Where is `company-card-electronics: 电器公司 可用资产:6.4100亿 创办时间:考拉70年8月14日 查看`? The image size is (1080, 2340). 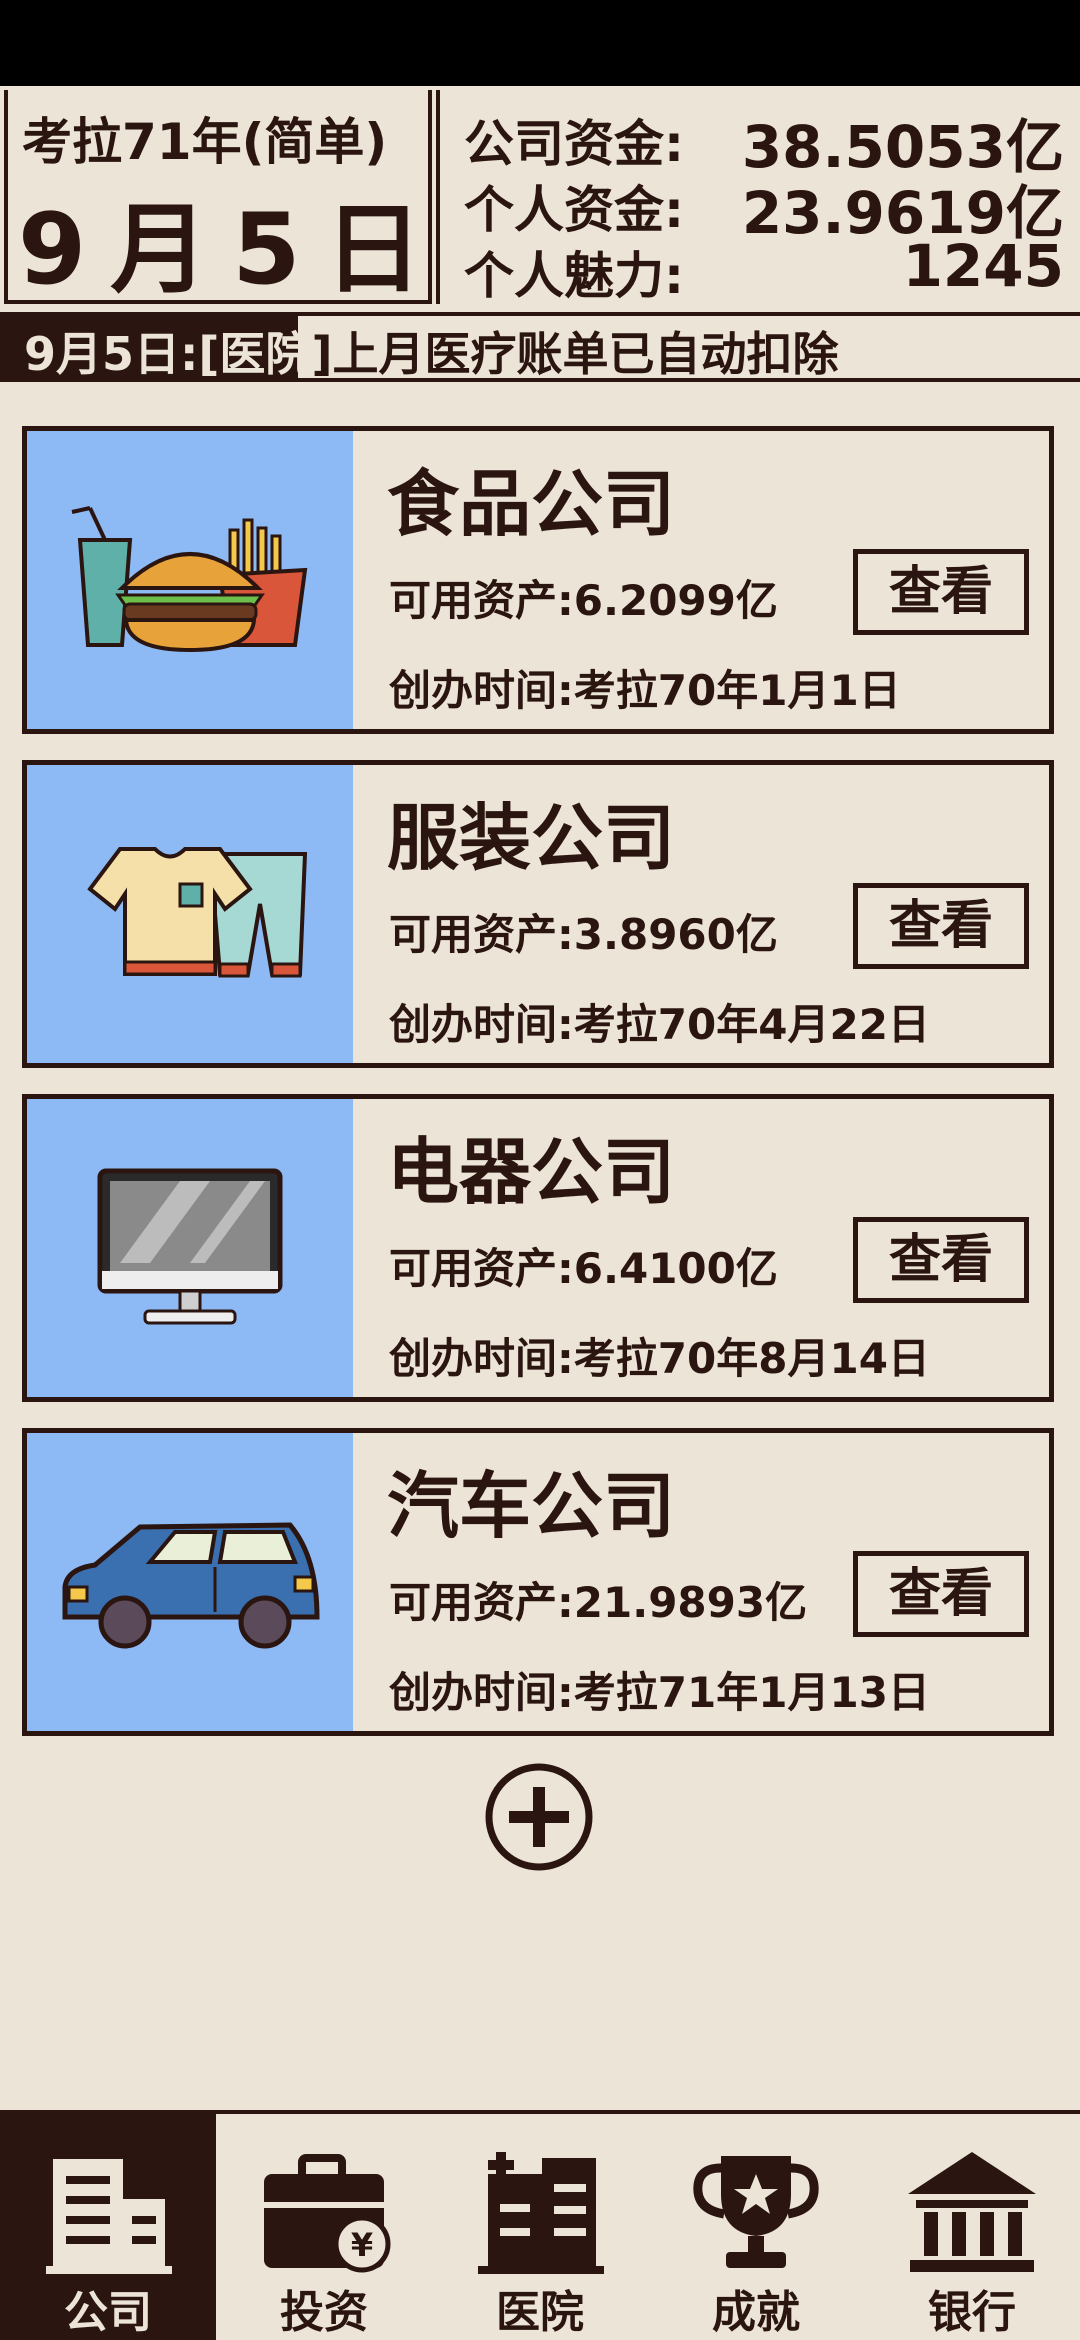
company-card-electronics: 电器公司 可用资产:6.4100亿 创办时间:考拉70年8月14日 查看 is located at coordinates (538, 1248).